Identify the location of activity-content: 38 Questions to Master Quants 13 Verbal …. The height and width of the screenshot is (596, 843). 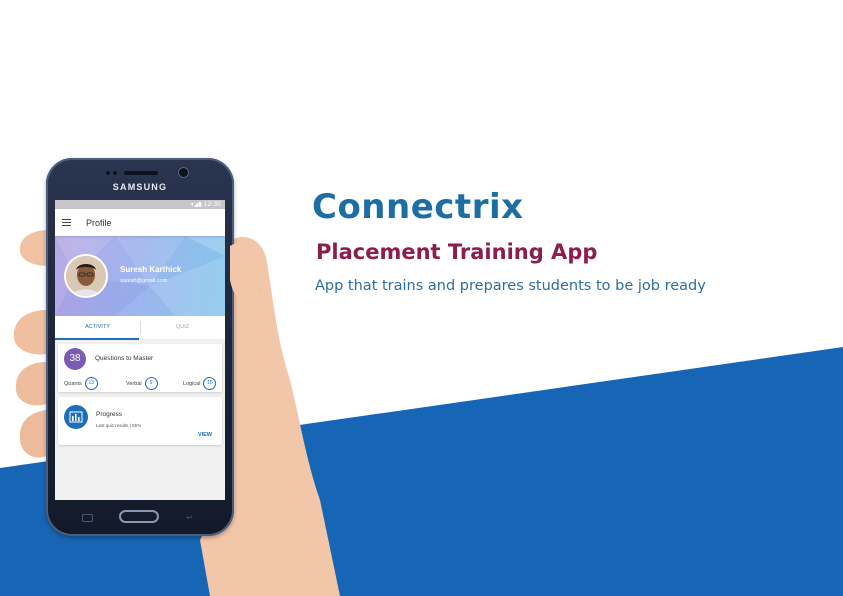
(140, 420).